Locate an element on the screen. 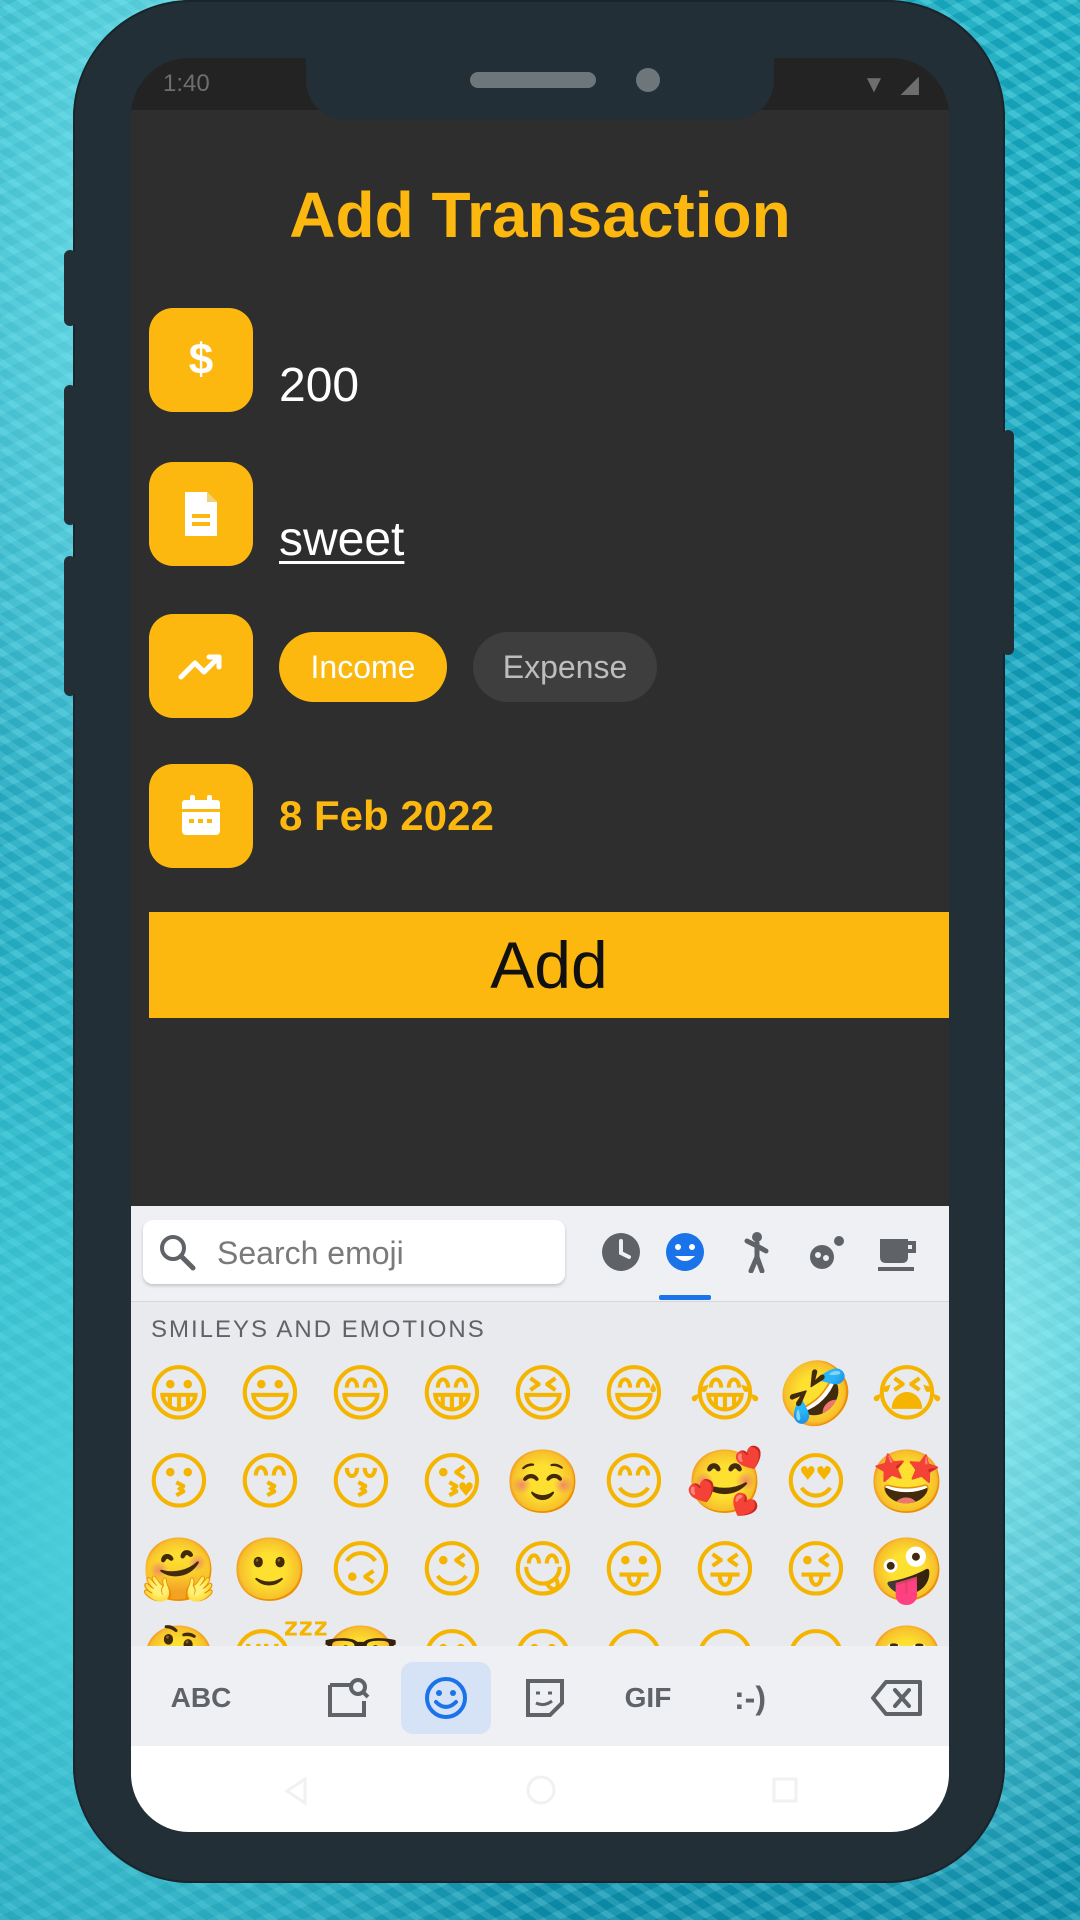  date-value: 8 Feb 2022 is located at coordinates (386, 816).